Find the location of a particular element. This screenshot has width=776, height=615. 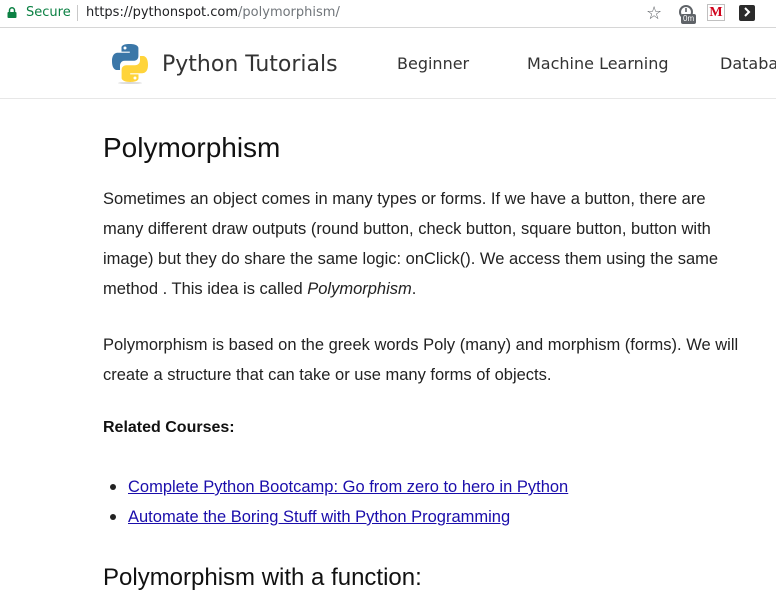

lock-icon is located at coordinates (12, 12).